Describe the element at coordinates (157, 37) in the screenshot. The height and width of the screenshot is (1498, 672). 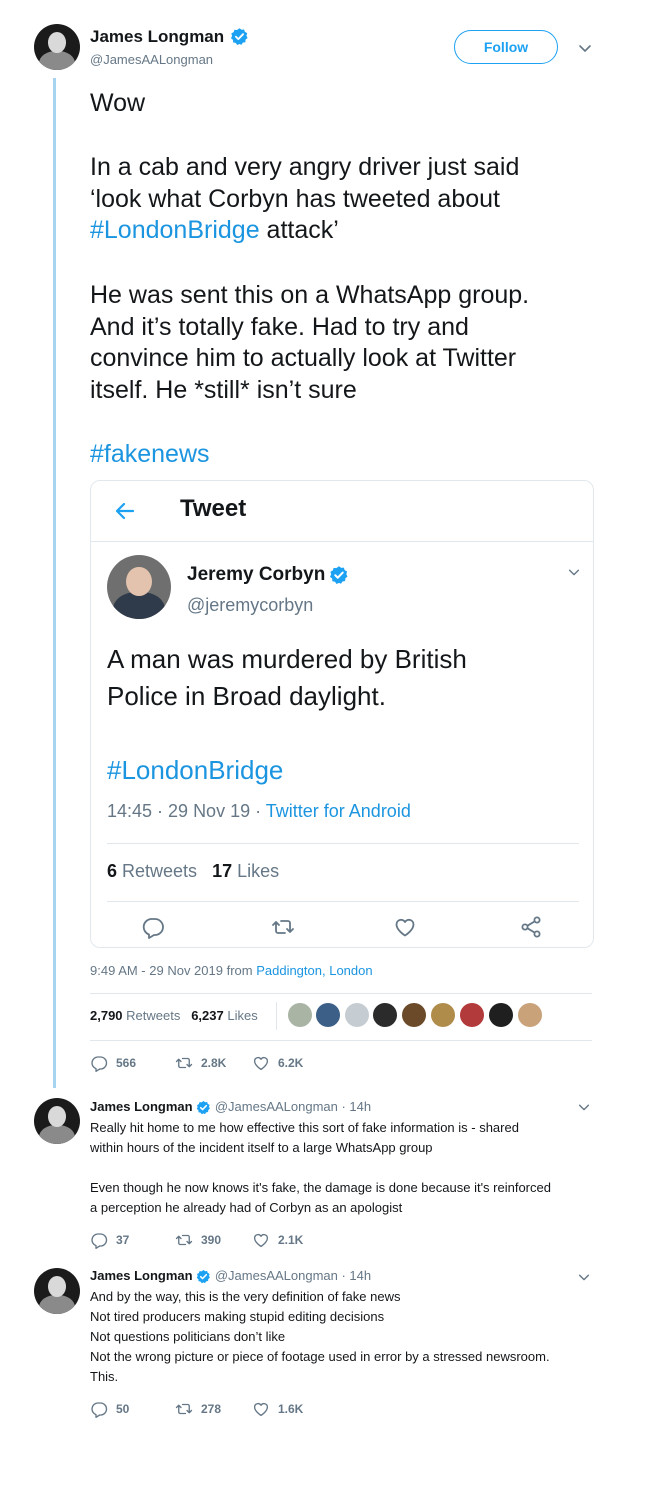
I see `author-name: James Longman` at that location.